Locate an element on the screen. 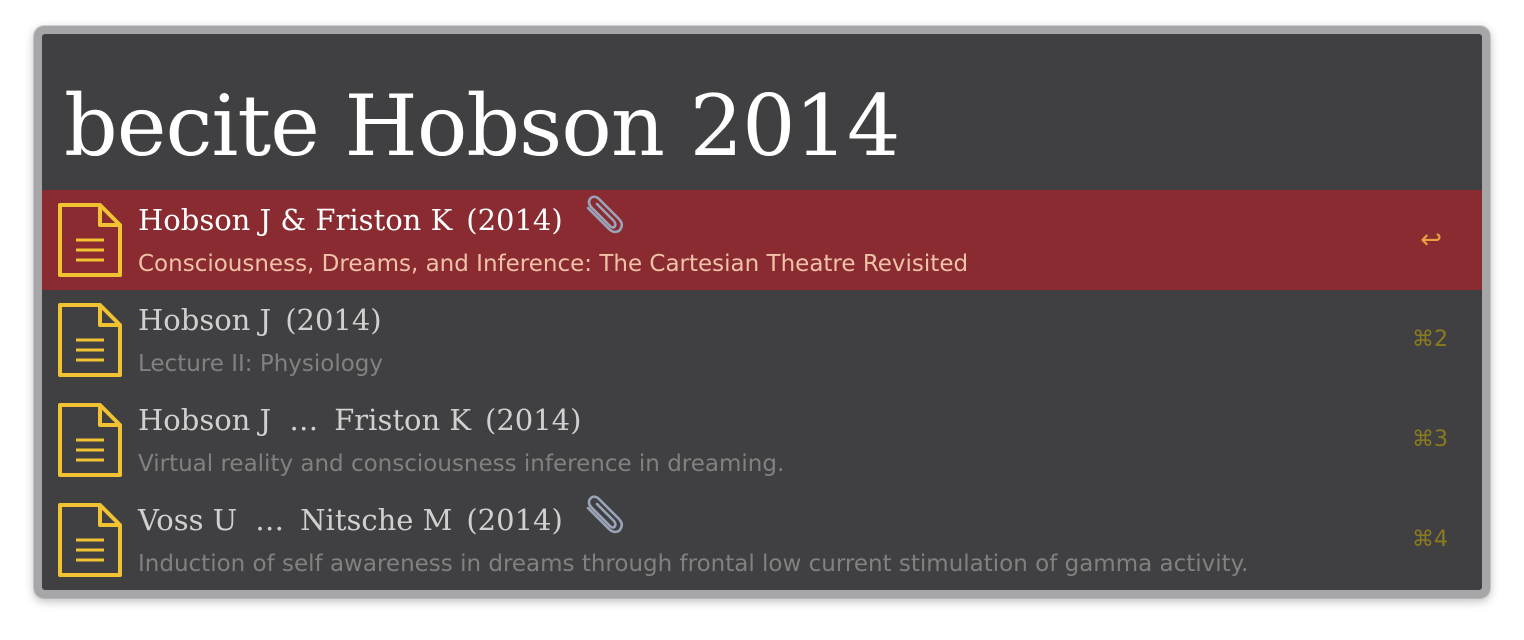  result-last-author: Nitsche M is located at coordinates (376, 520).